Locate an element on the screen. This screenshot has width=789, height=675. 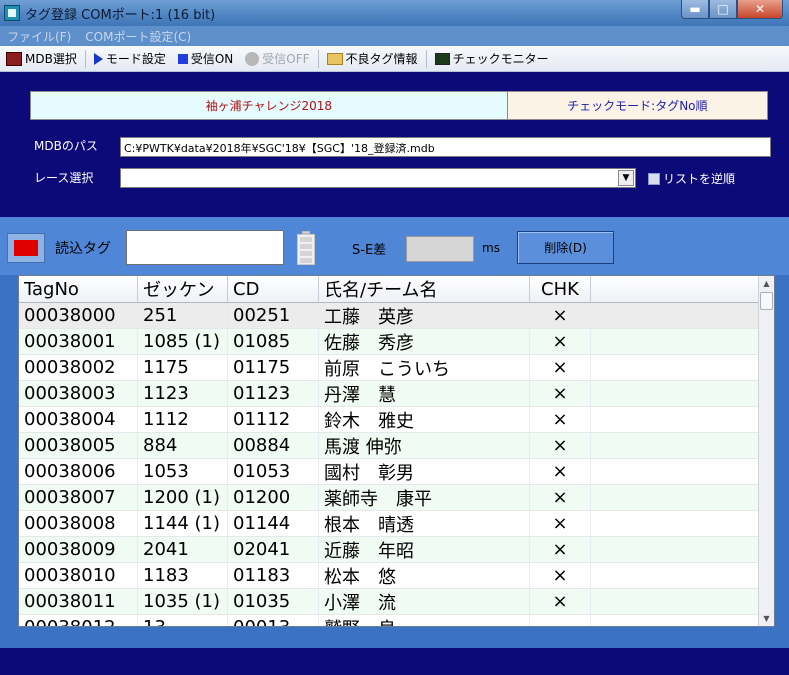
cell-zekken: 1175 is located at coordinates (183, 367).